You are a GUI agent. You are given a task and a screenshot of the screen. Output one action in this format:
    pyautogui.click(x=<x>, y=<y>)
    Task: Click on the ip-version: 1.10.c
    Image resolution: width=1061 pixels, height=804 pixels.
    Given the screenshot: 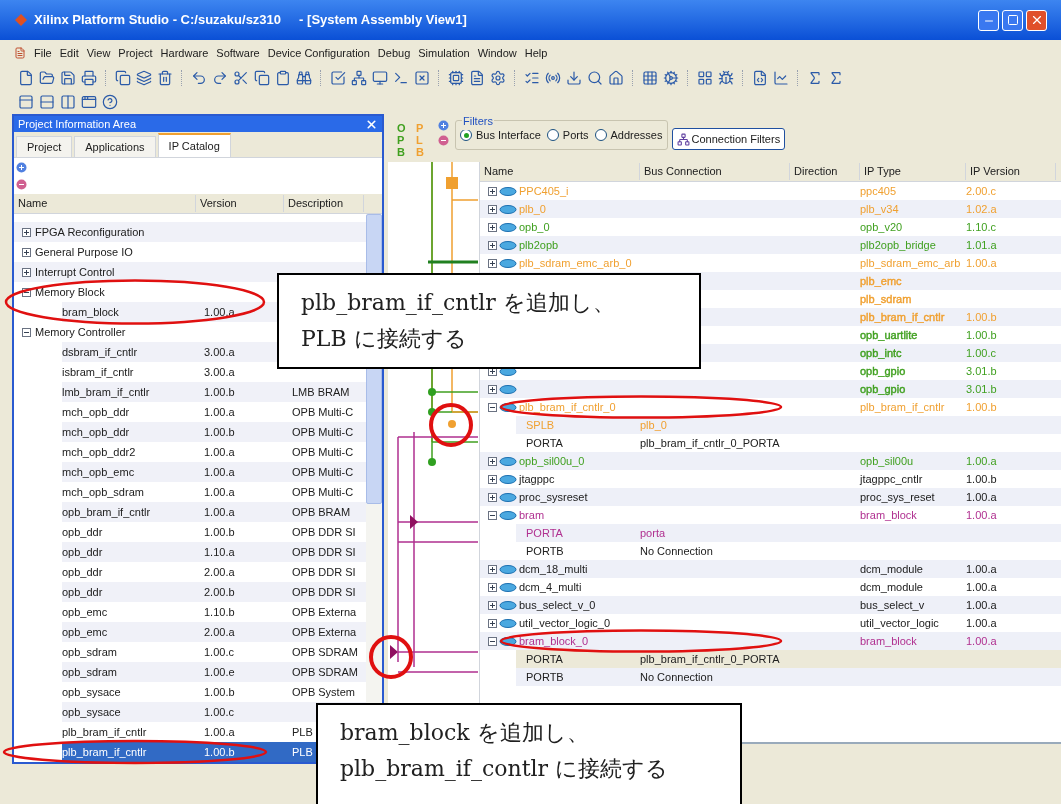 What is the action you would take?
    pyautogui.click(x=981, y=227)
    